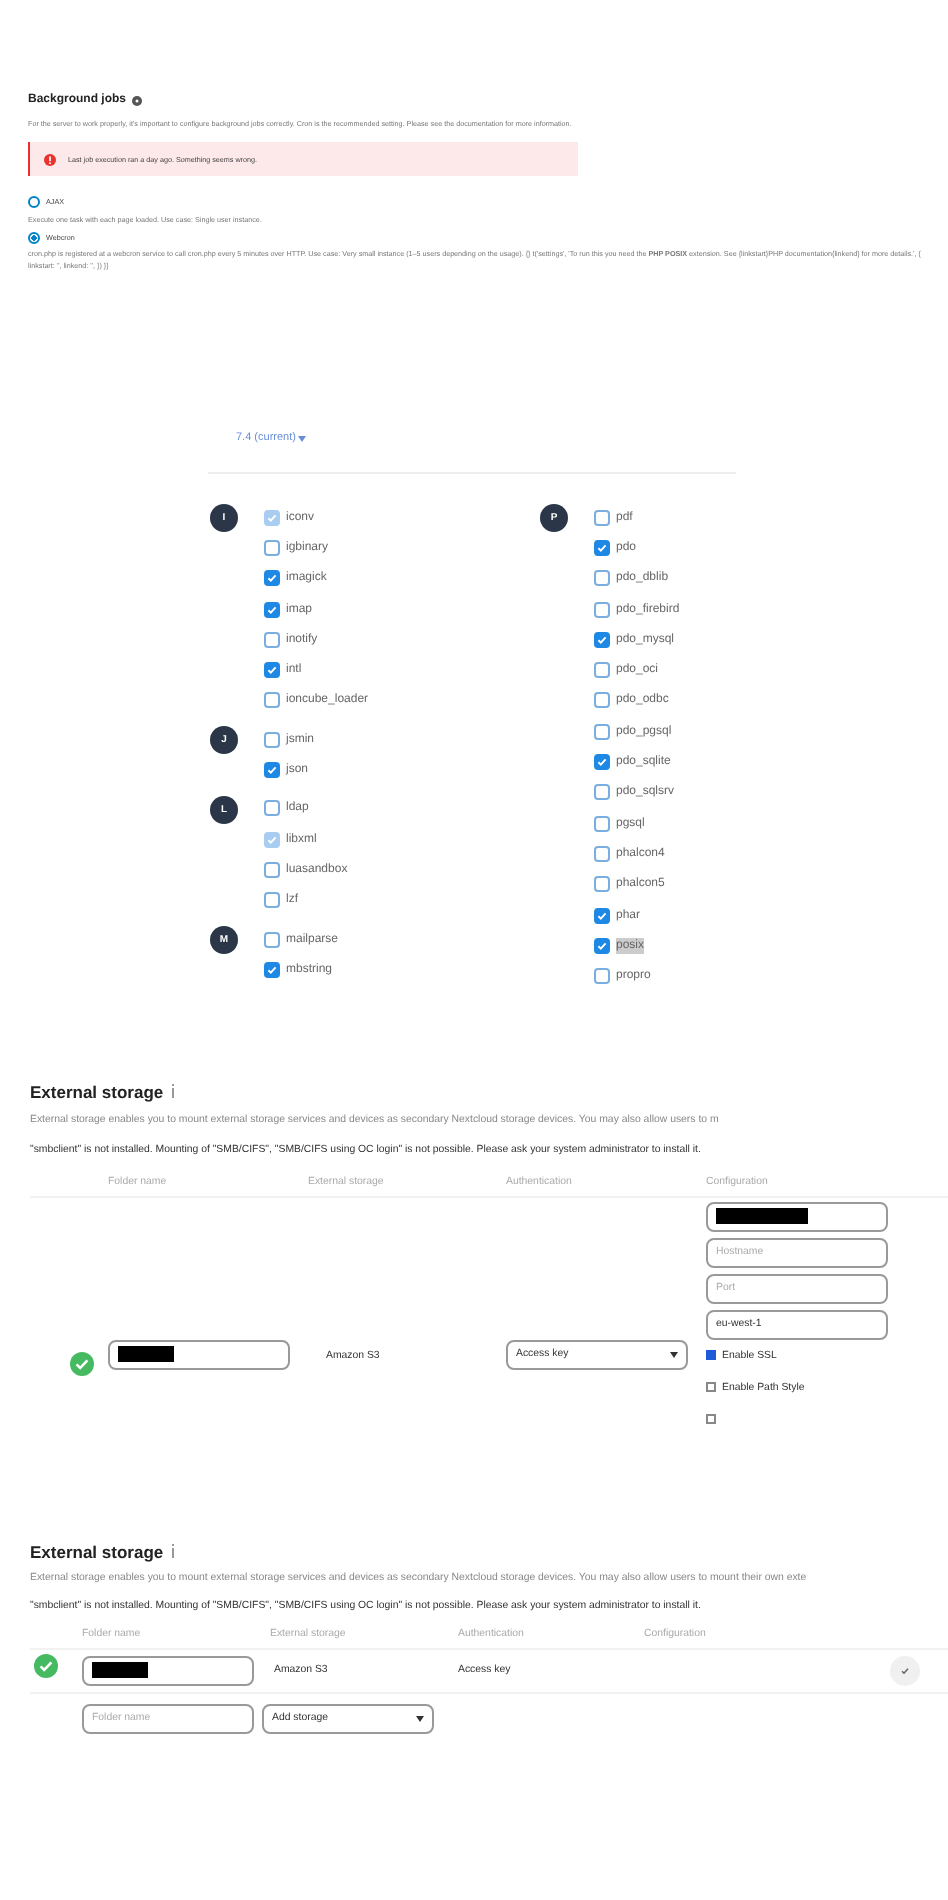  Describe the element at coordinates (797, 1216) in the screenshot. I see `config-field` at that location.